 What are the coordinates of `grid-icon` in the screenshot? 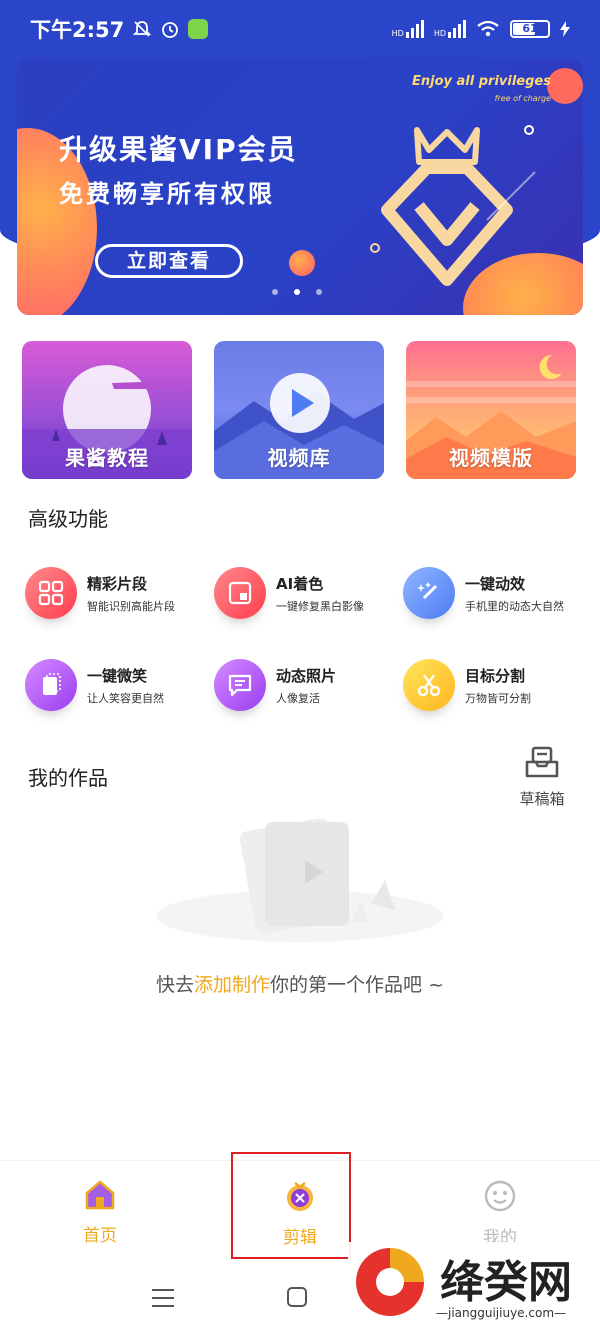 It's located at (51, 593).